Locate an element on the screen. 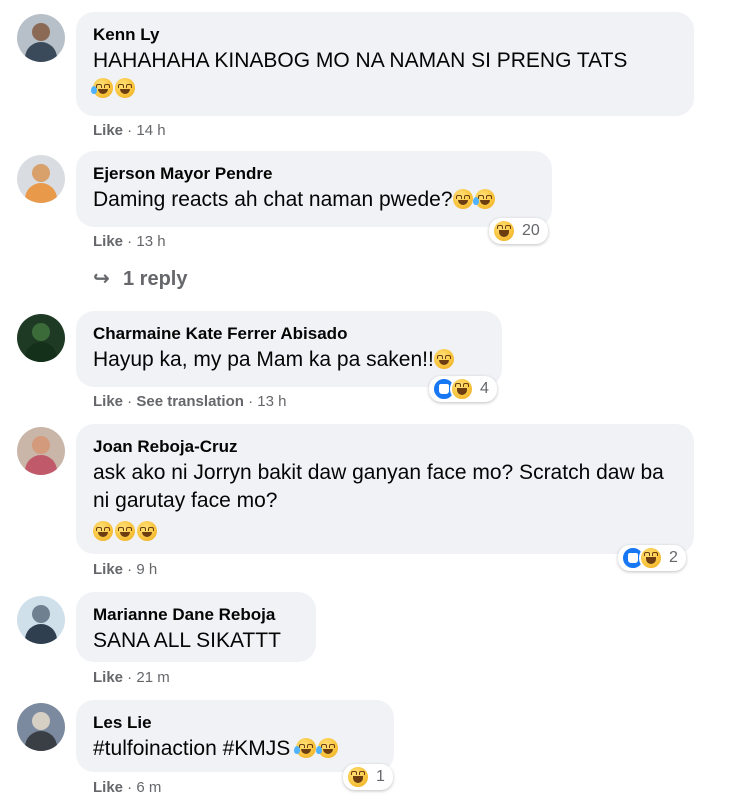 Image resolution: width=750 pixels, height=798 pixels. comment-meta: Like · 6 m is located at coordinates (127, 787).